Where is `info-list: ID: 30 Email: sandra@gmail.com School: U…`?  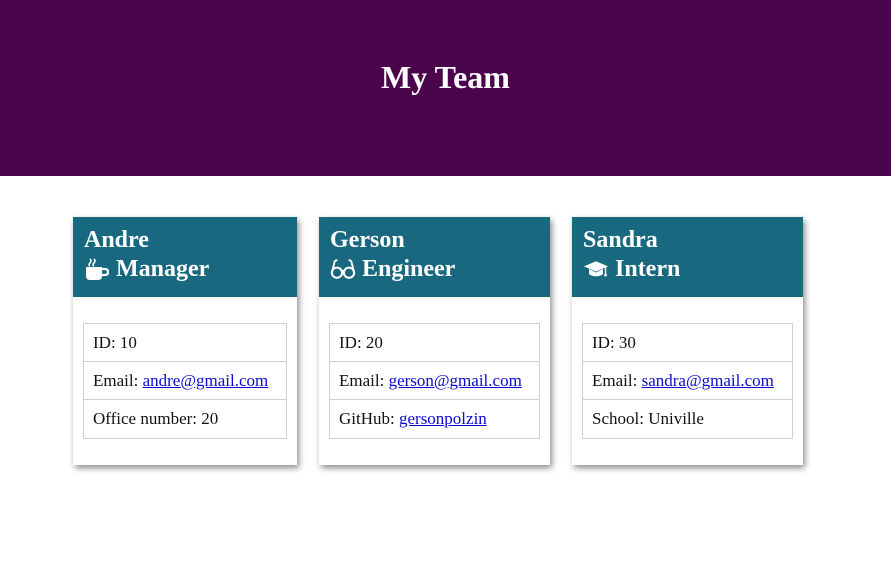
info-list: ID: 30 Email: sandra@gmail.com School: U… is located at coordinates (687, 381).